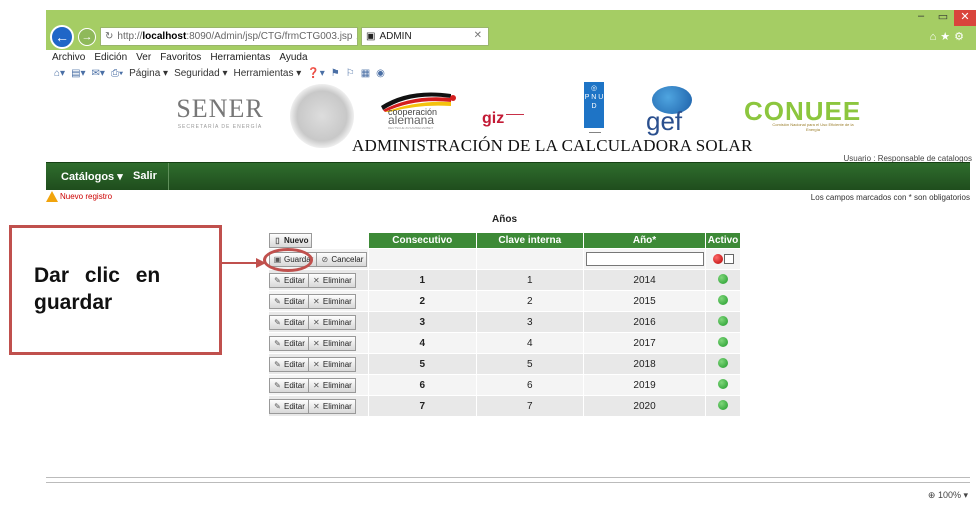  What do you see at coordinates (595, 132) in the screenshot?
I see `pnud-subtitle: ▬▬▬▬` at bounding box center [595, 132].